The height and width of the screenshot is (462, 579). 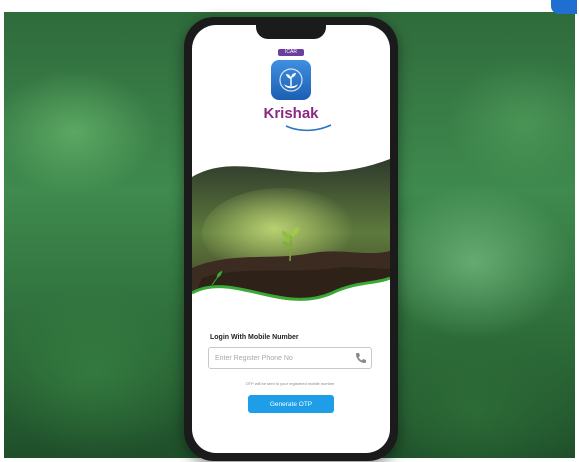 What do you see at coordinates (290, 358) in the screenshot?
I see `phone-number-input` at bounding box center [290, 358].